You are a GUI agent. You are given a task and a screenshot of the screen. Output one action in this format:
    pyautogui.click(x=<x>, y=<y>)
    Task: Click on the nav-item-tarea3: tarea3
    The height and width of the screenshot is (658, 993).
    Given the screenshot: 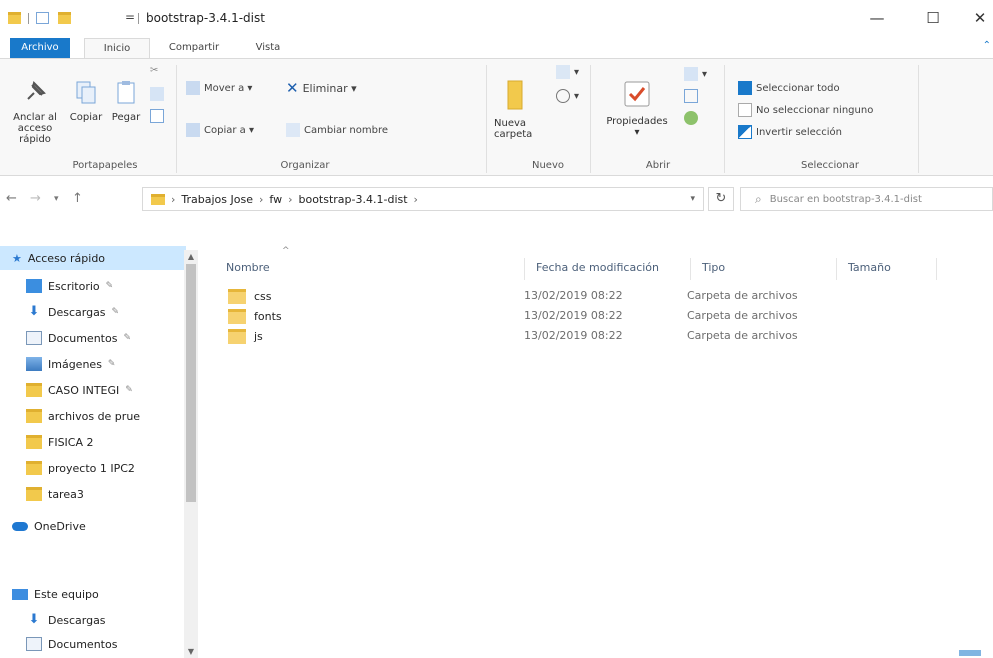 What is the action you would take?
    pyautogui.click(x=93, y=494)
    